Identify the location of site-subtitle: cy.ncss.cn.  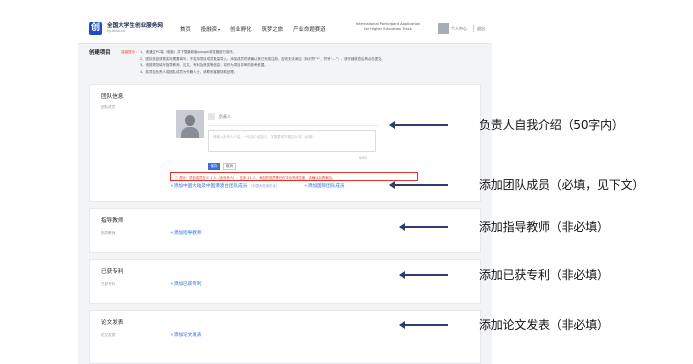
(116, 31).